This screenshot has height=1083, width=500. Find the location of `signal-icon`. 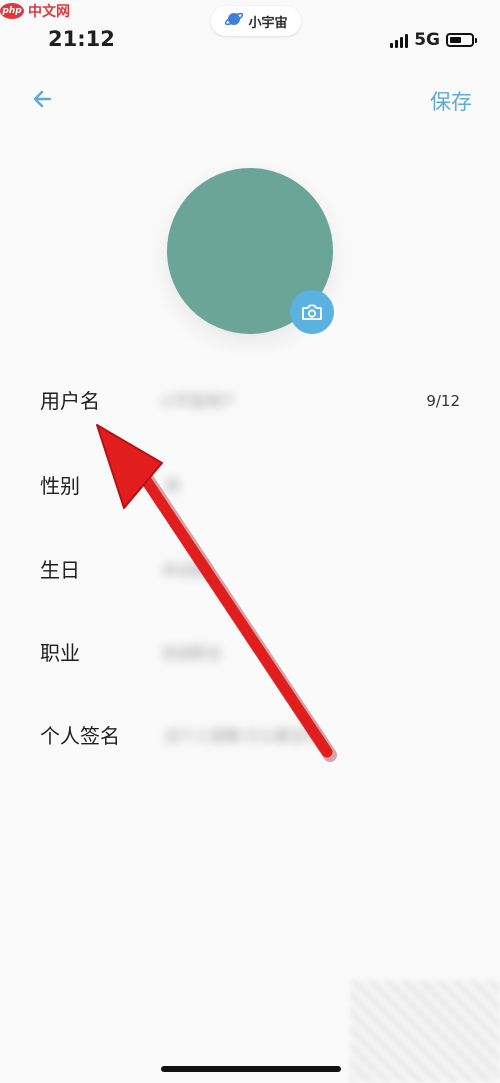

signal-icon is located at coordinates (399, 40).